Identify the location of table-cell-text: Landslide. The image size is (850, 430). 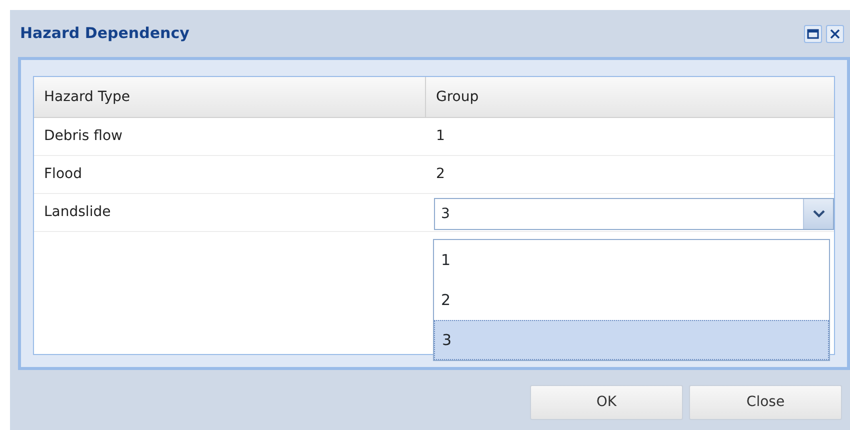
(77, 212).